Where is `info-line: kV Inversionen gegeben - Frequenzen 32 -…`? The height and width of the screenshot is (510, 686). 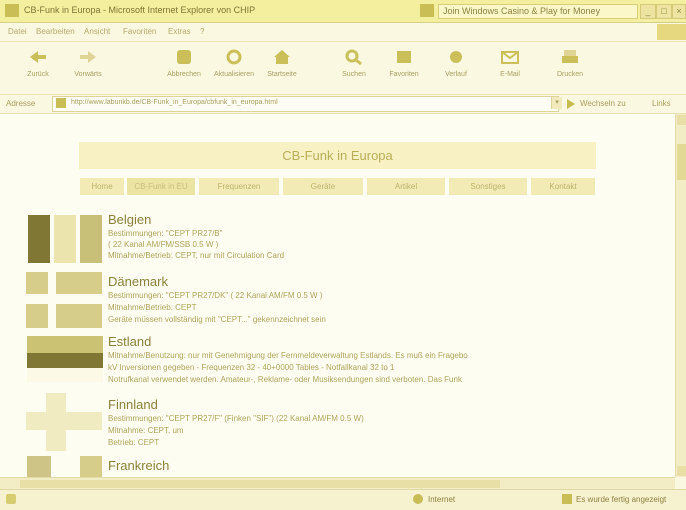
info-line: kV Inversionen gegeben - Frequenzen 32 -… is located at coordinates (251, 367).